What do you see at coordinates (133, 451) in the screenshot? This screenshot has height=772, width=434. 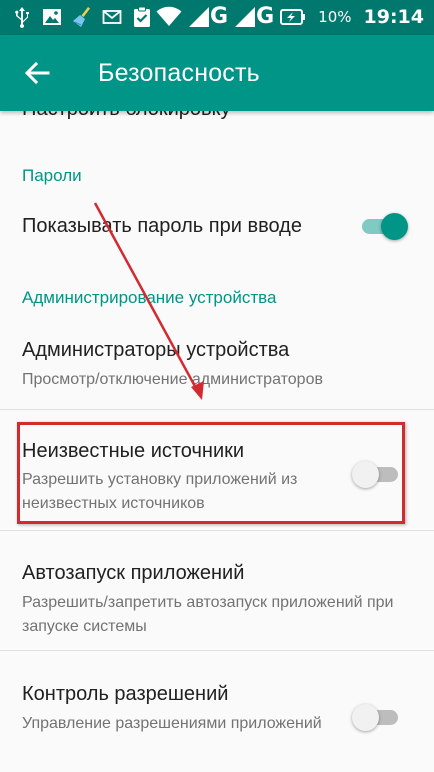 I see `unknown-sources-title: Неизвестные источники` at bounding box center [133, 451].